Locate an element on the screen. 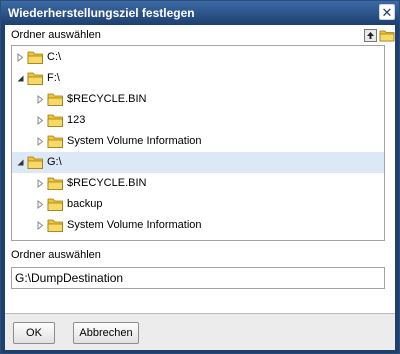 This screenshot has height=354, width=400. new-folder-icon is located at coordinates (387, 36).